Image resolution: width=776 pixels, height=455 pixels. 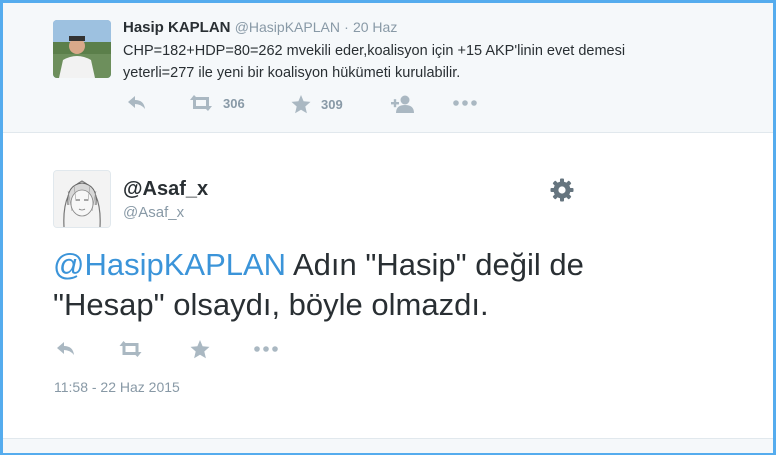 What do you see at coordinates (82, 199) in the screenshot?
I see `avatar-asaf-x` at bounding box center [82, 199].